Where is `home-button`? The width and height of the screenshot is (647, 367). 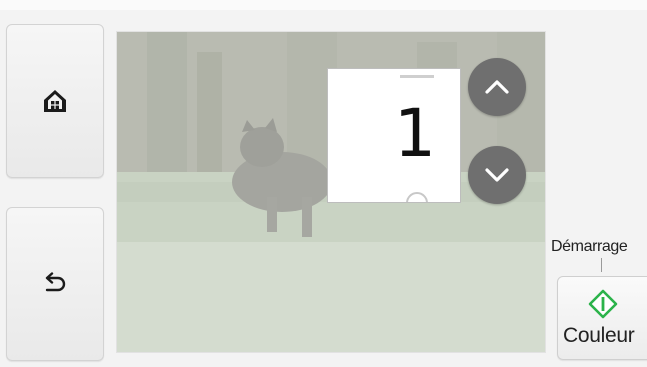
home-button is located at coordinates (55, 101).